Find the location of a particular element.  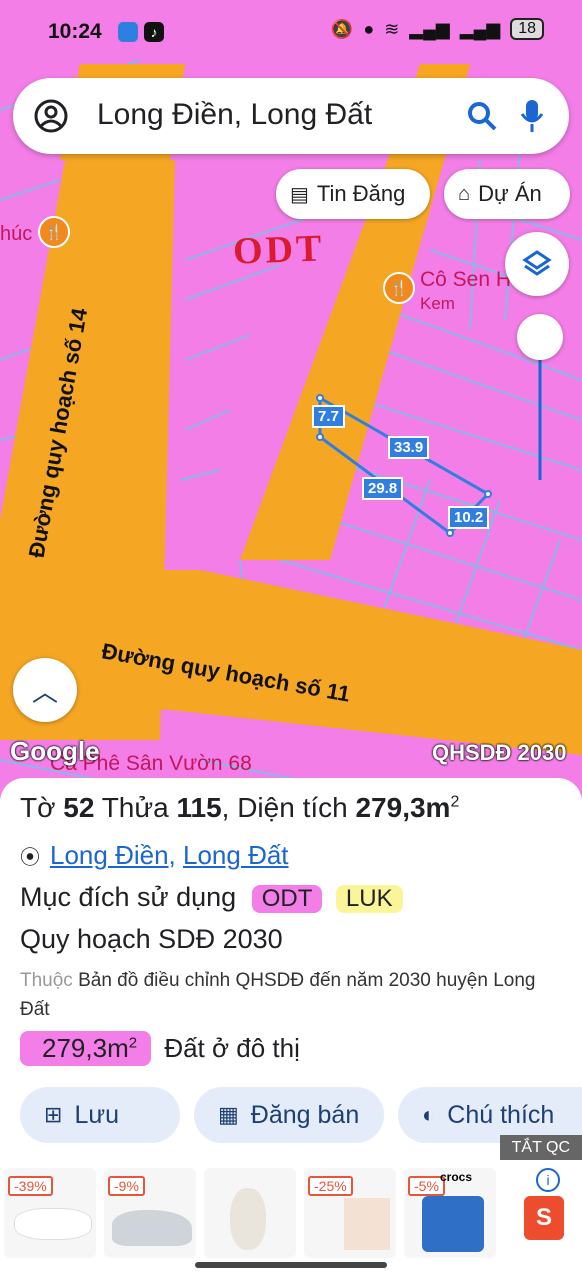

calendar-icon: ▦ is located at coordinates (228, 1114).